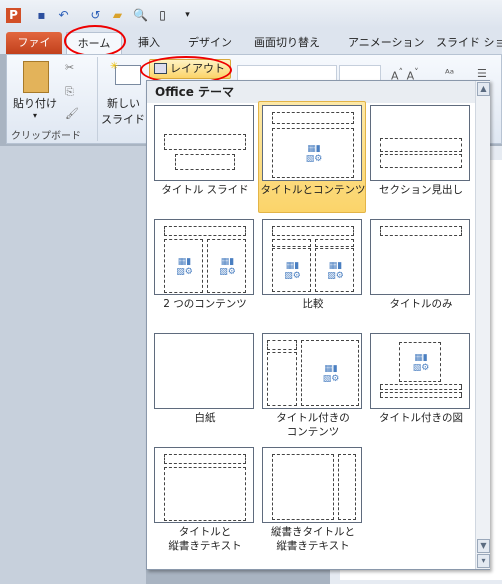 Image resolution: width=502 pixels, height=584 pixels. Describe the element at coordinates (128, 75) in the screenshot. I see `new-slide-icon` at that location.